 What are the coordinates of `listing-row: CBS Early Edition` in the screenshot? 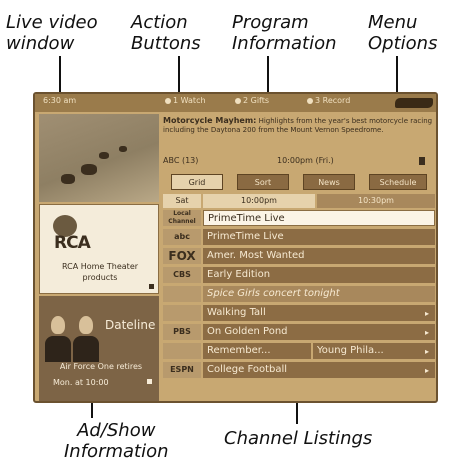 It's located at (299, 275).